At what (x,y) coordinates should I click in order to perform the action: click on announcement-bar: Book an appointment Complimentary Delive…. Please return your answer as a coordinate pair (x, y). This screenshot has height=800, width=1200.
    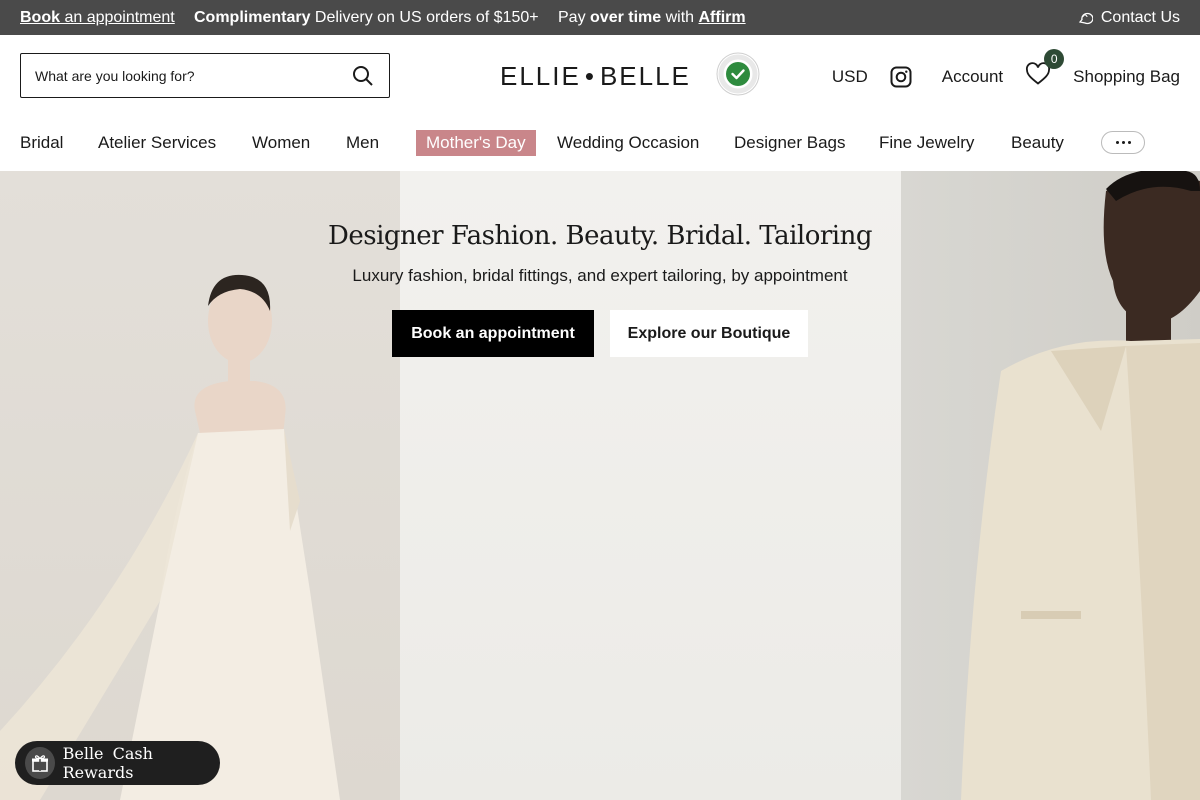
    Looking at the image, I should click on (600, 17).